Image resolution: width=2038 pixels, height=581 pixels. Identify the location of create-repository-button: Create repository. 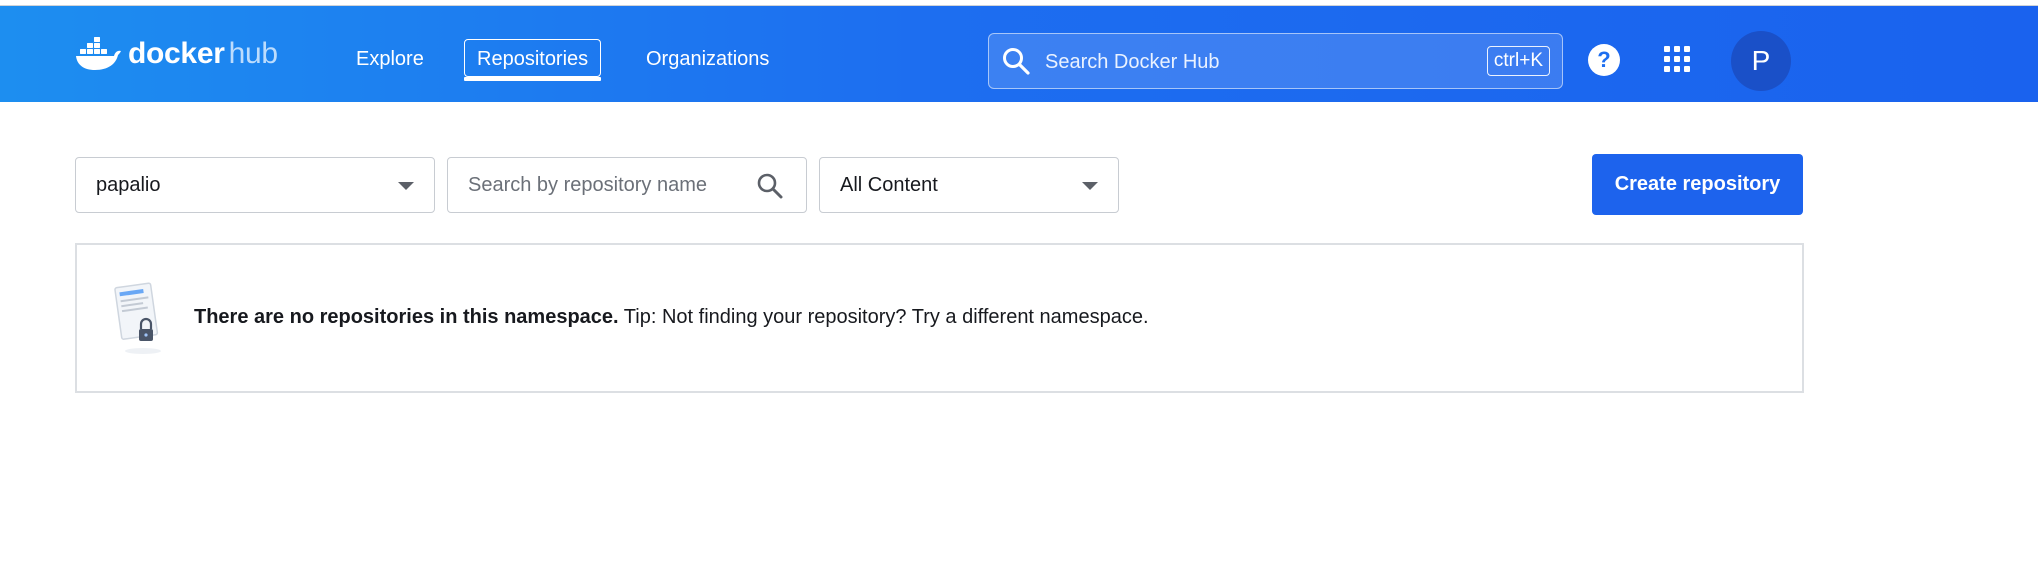
(1697, 184).